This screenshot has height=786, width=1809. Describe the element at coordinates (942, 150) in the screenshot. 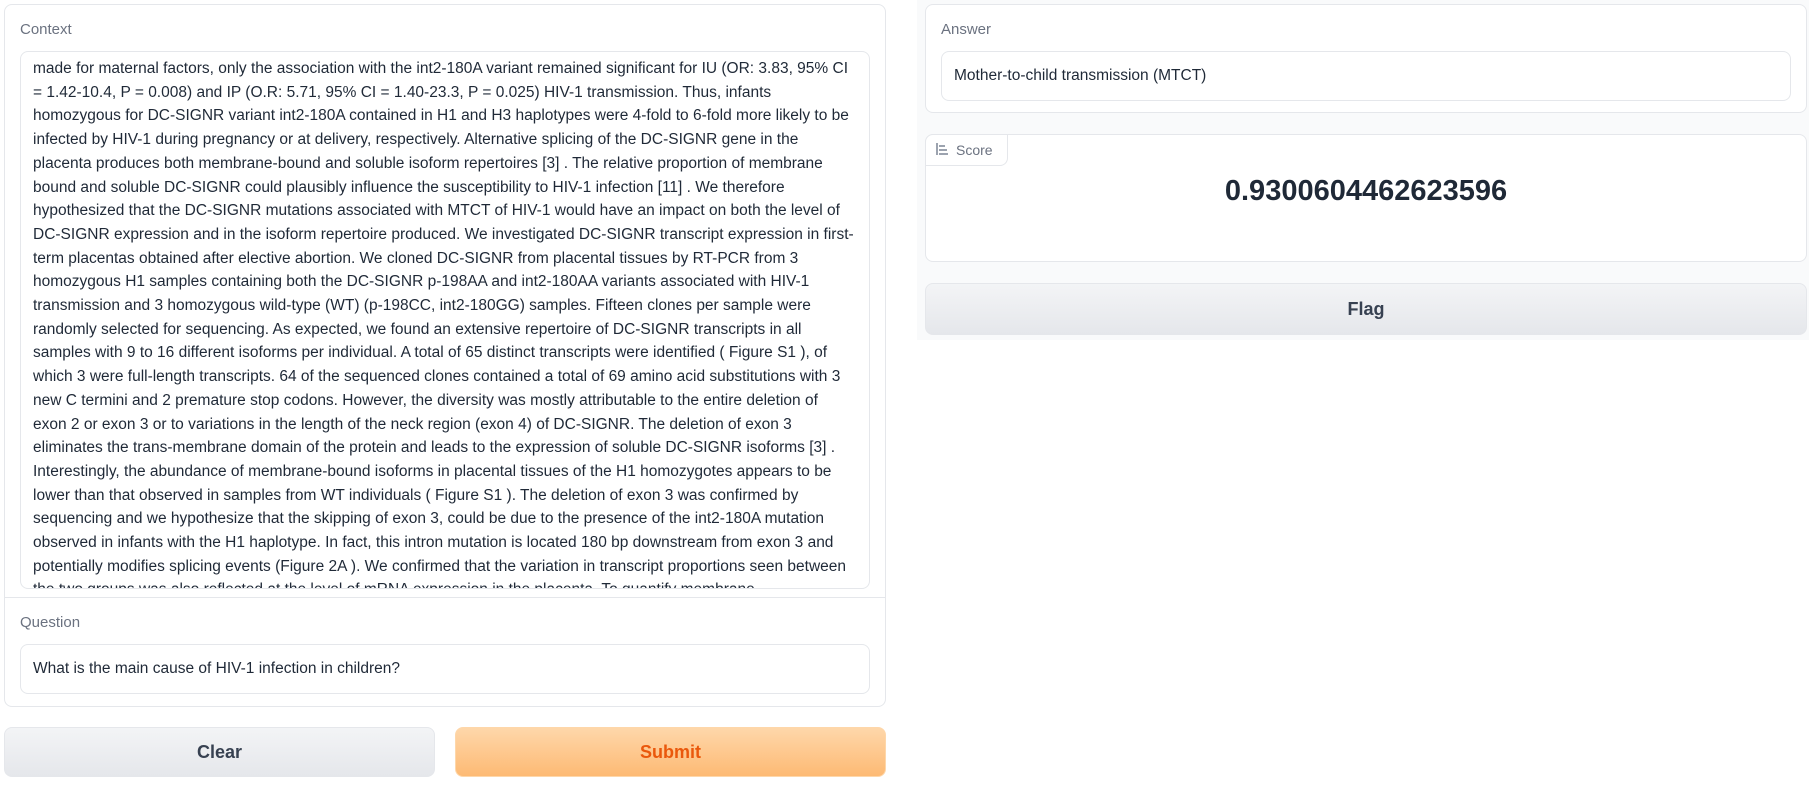

I see `label-icon` at that location.